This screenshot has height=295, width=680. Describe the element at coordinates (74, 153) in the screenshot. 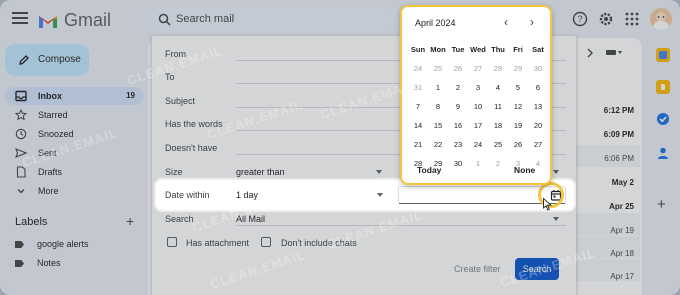

I see `sidebar-item-sent: Sent` at that location.